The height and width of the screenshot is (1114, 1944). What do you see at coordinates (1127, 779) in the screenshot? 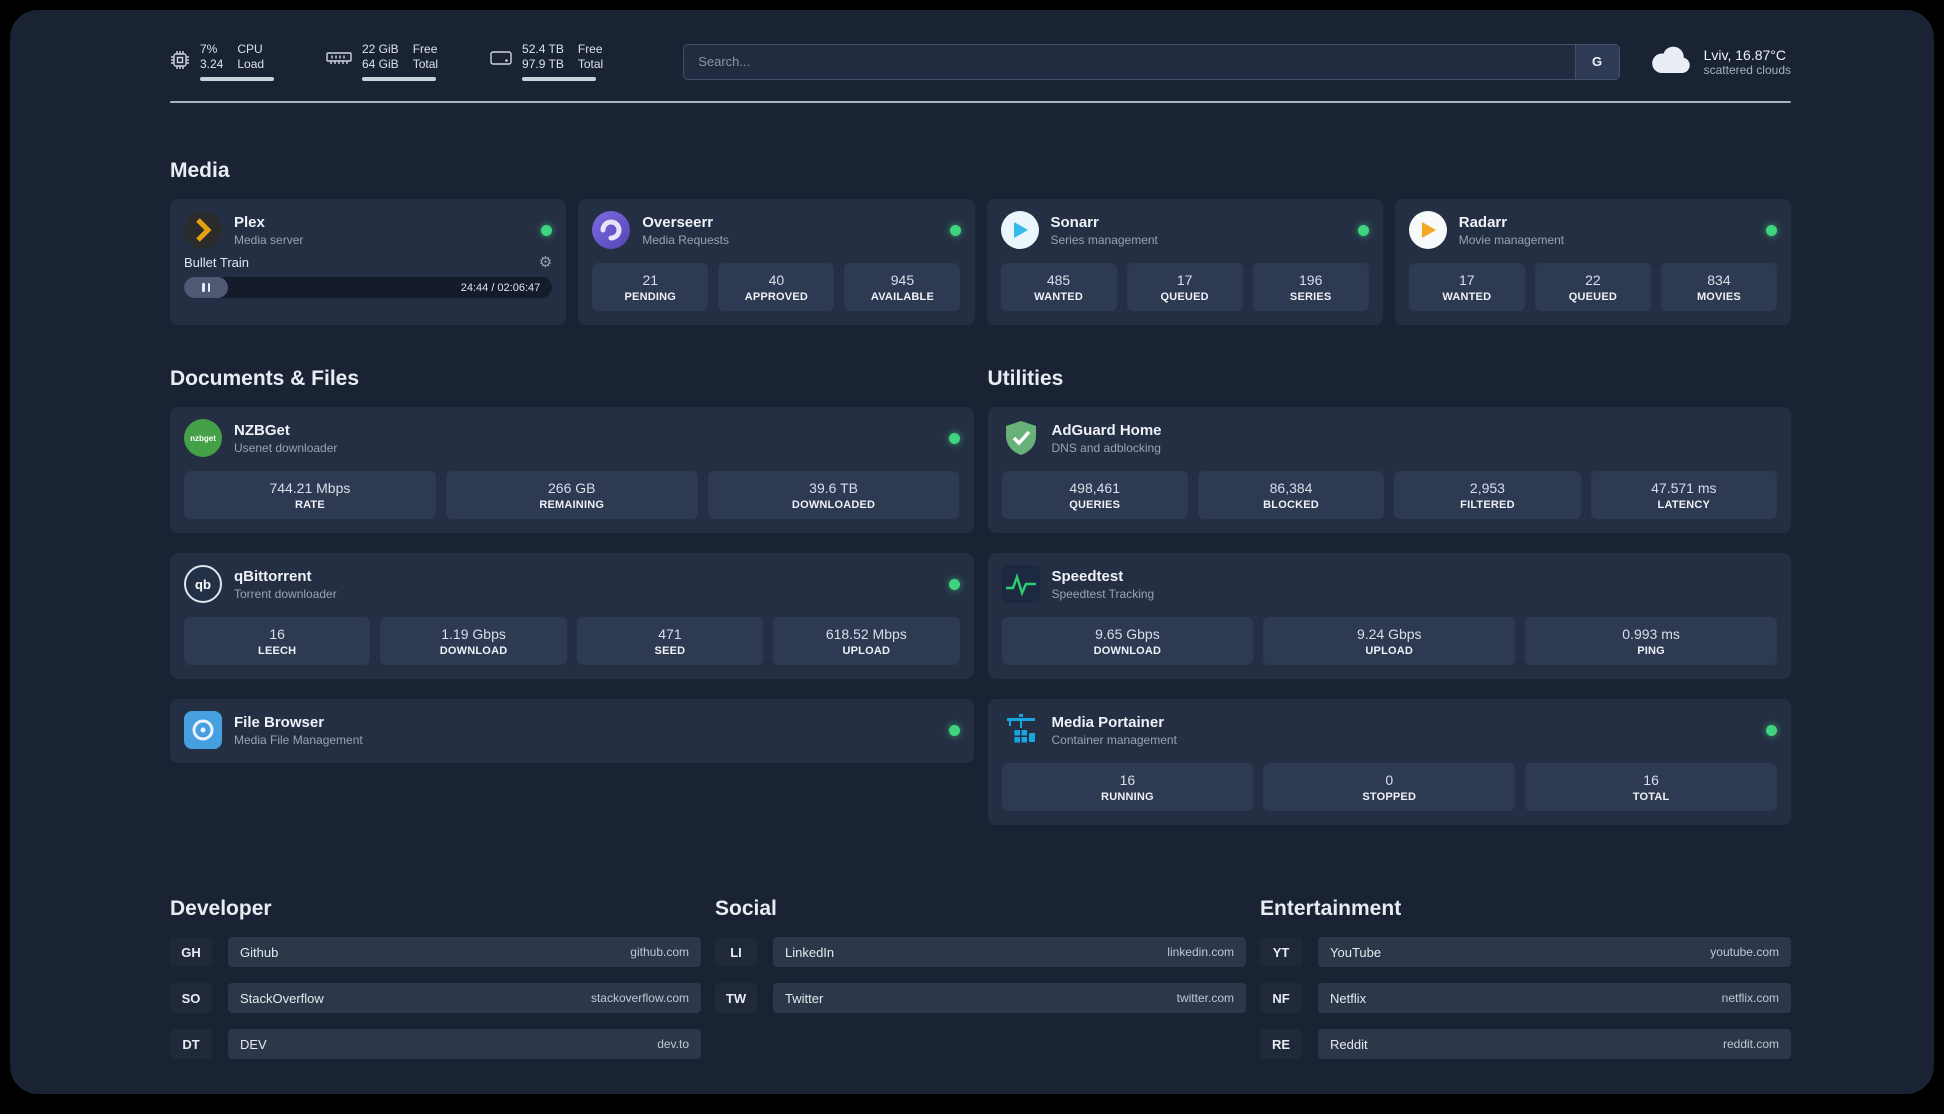
I see `stat-value: 16` at bounding box center [1127, 779].